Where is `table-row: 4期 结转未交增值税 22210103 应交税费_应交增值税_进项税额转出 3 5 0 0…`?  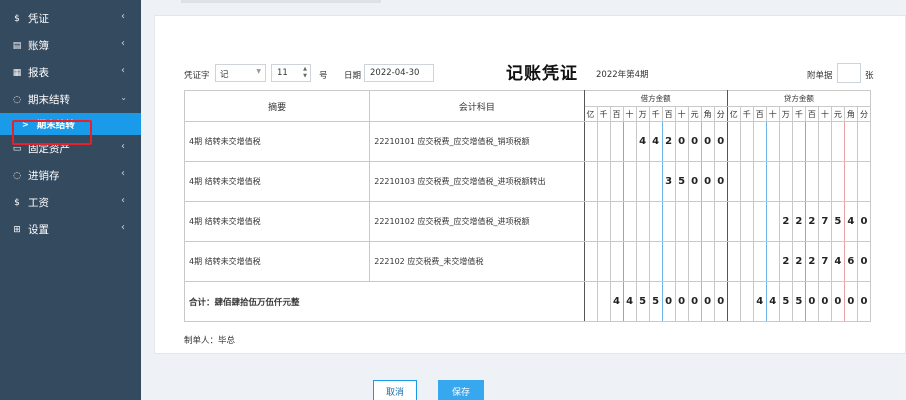 table-row: 4期 结转未交增值税 22210103 应交税费_应交增值税_进项税额转出 3 5 0 0… is located at coordinates (527, 181).